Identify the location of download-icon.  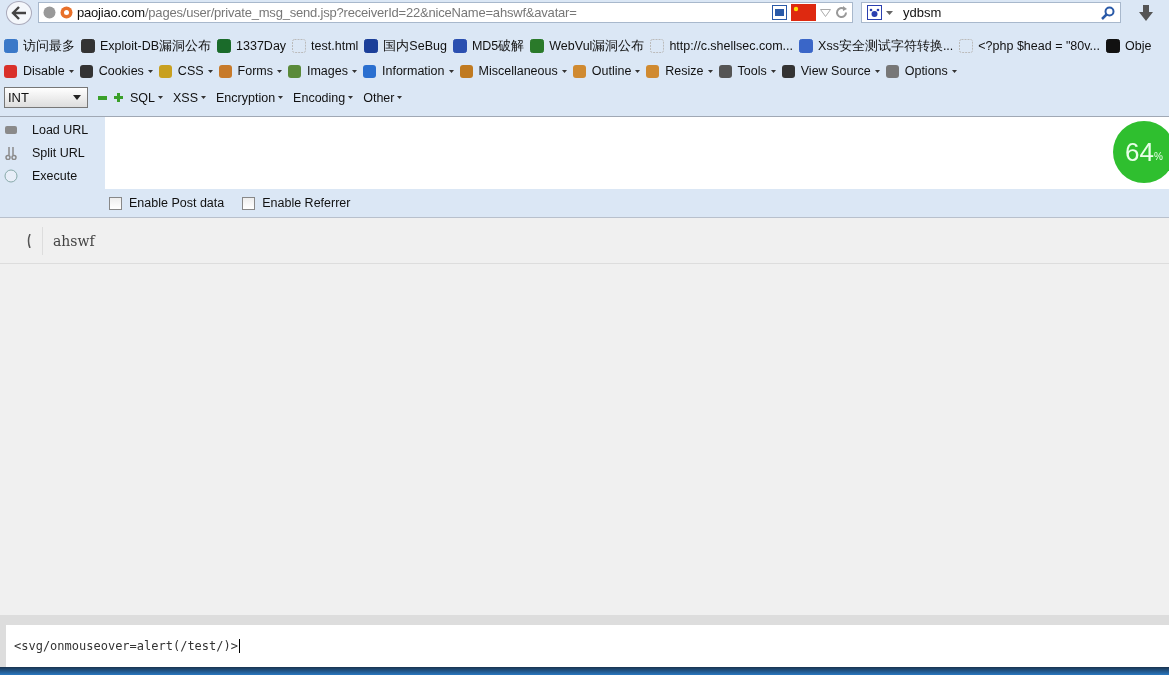
(1146, 12).